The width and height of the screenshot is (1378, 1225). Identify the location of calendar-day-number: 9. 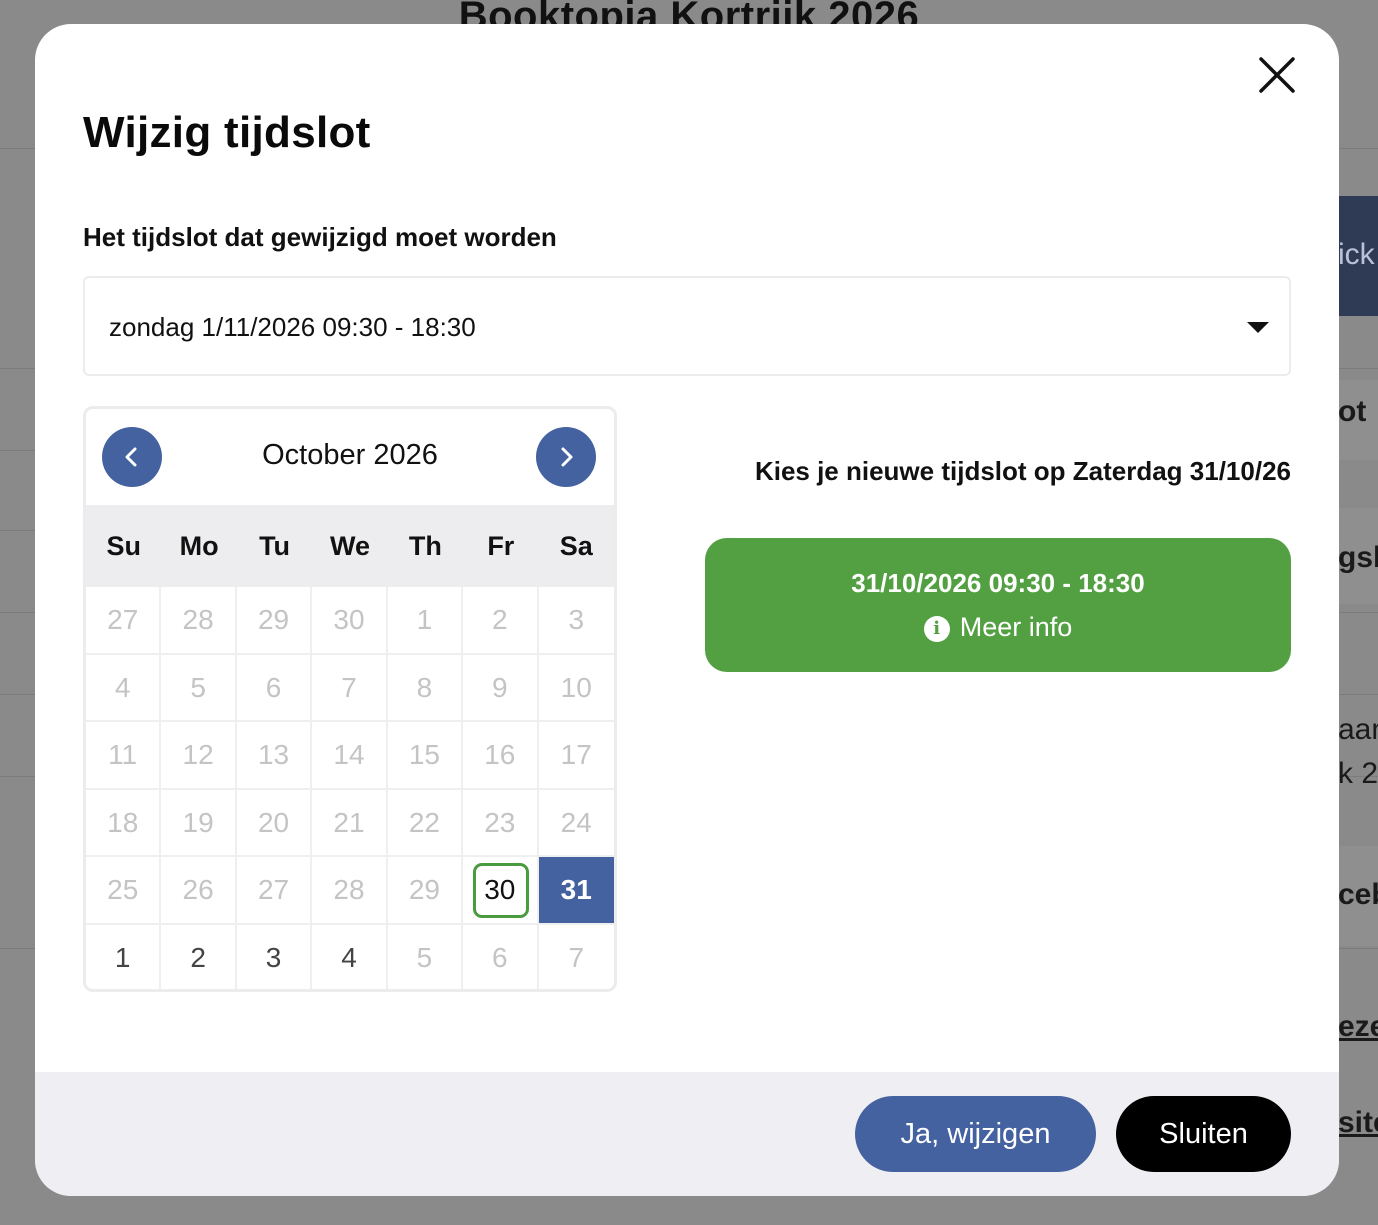
(500, 687).